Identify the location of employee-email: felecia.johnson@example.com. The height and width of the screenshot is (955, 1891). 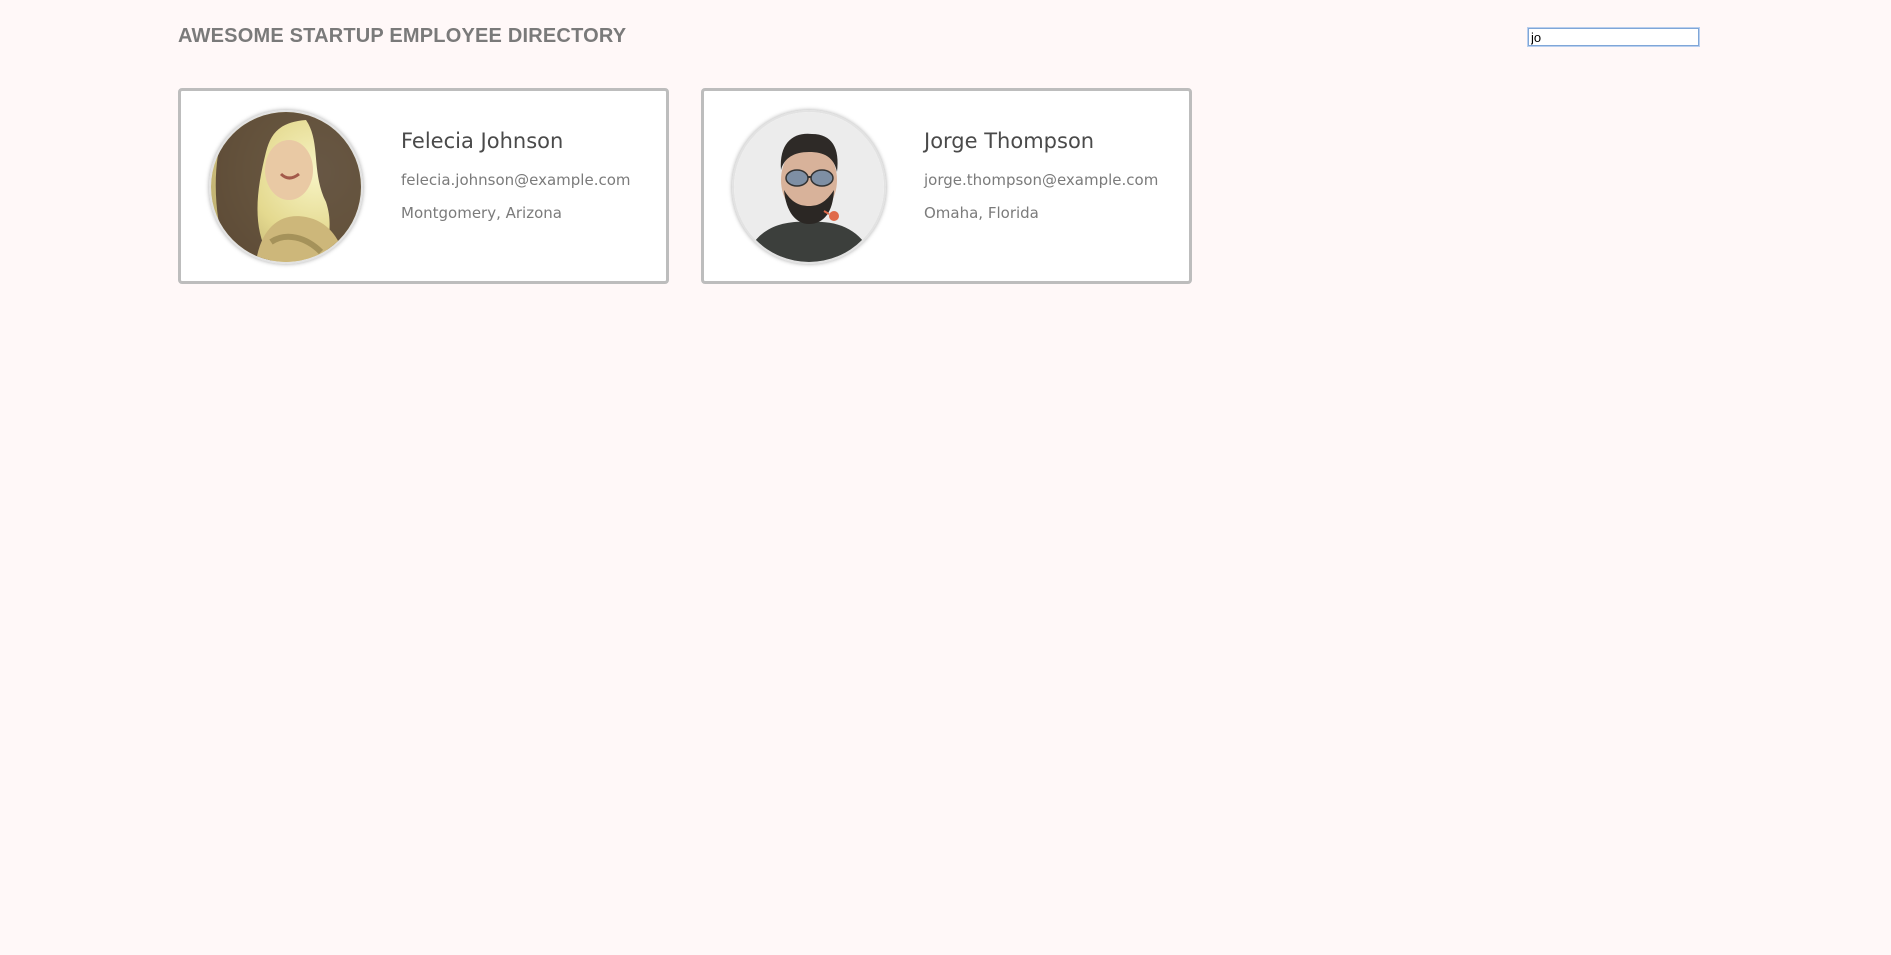
(516, 180).